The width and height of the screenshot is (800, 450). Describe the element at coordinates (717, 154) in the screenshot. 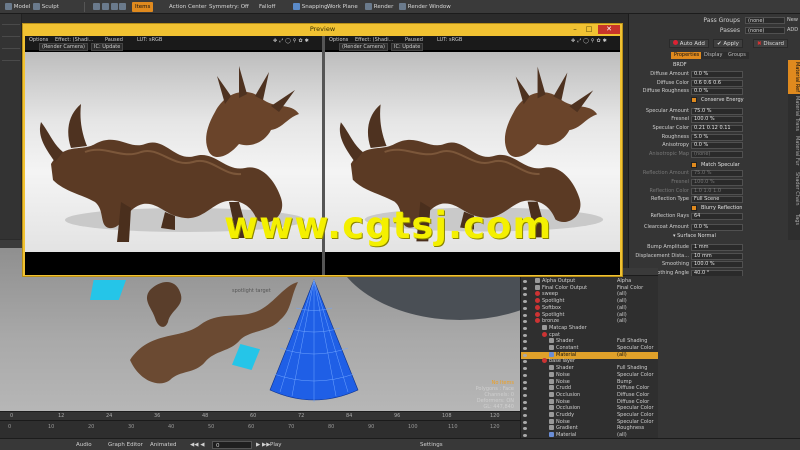

I see `property-value: (none)` at that location.